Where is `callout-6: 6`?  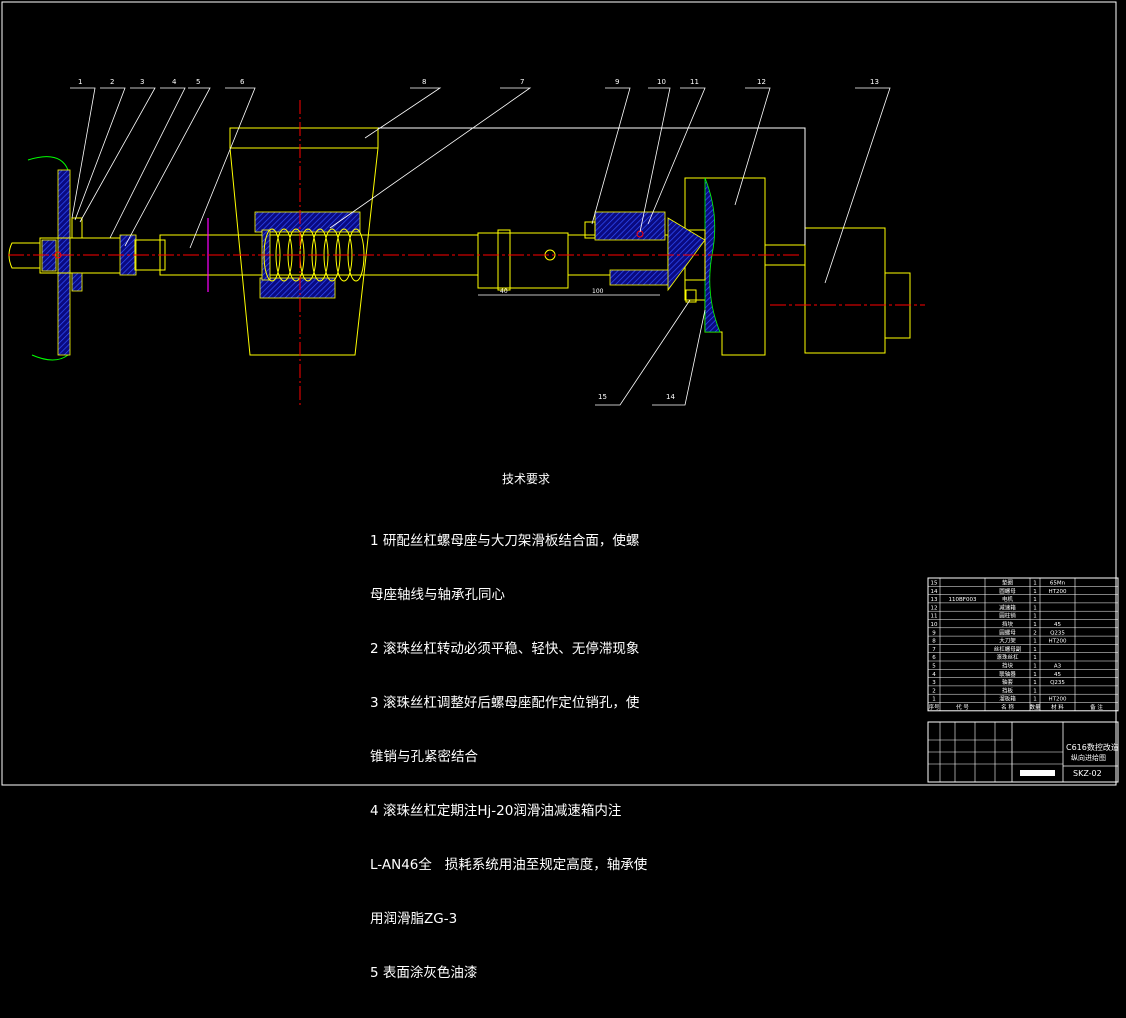
callout-6: 6 is located at coordinates (242, 82).